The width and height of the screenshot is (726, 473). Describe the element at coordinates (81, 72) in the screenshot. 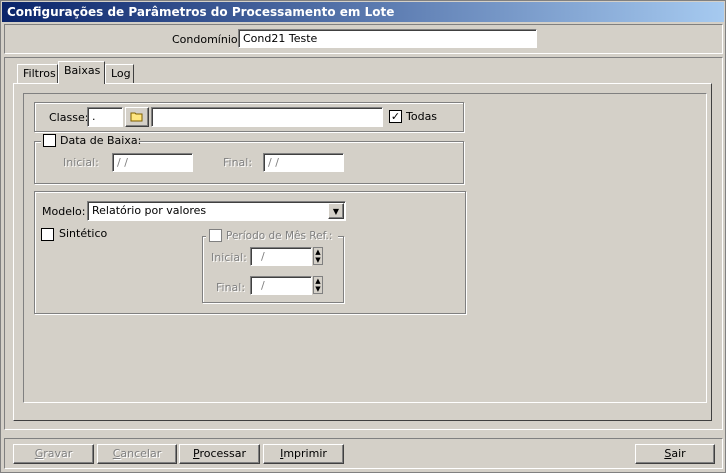

I see `tab-baixas: Baixas` at that location.